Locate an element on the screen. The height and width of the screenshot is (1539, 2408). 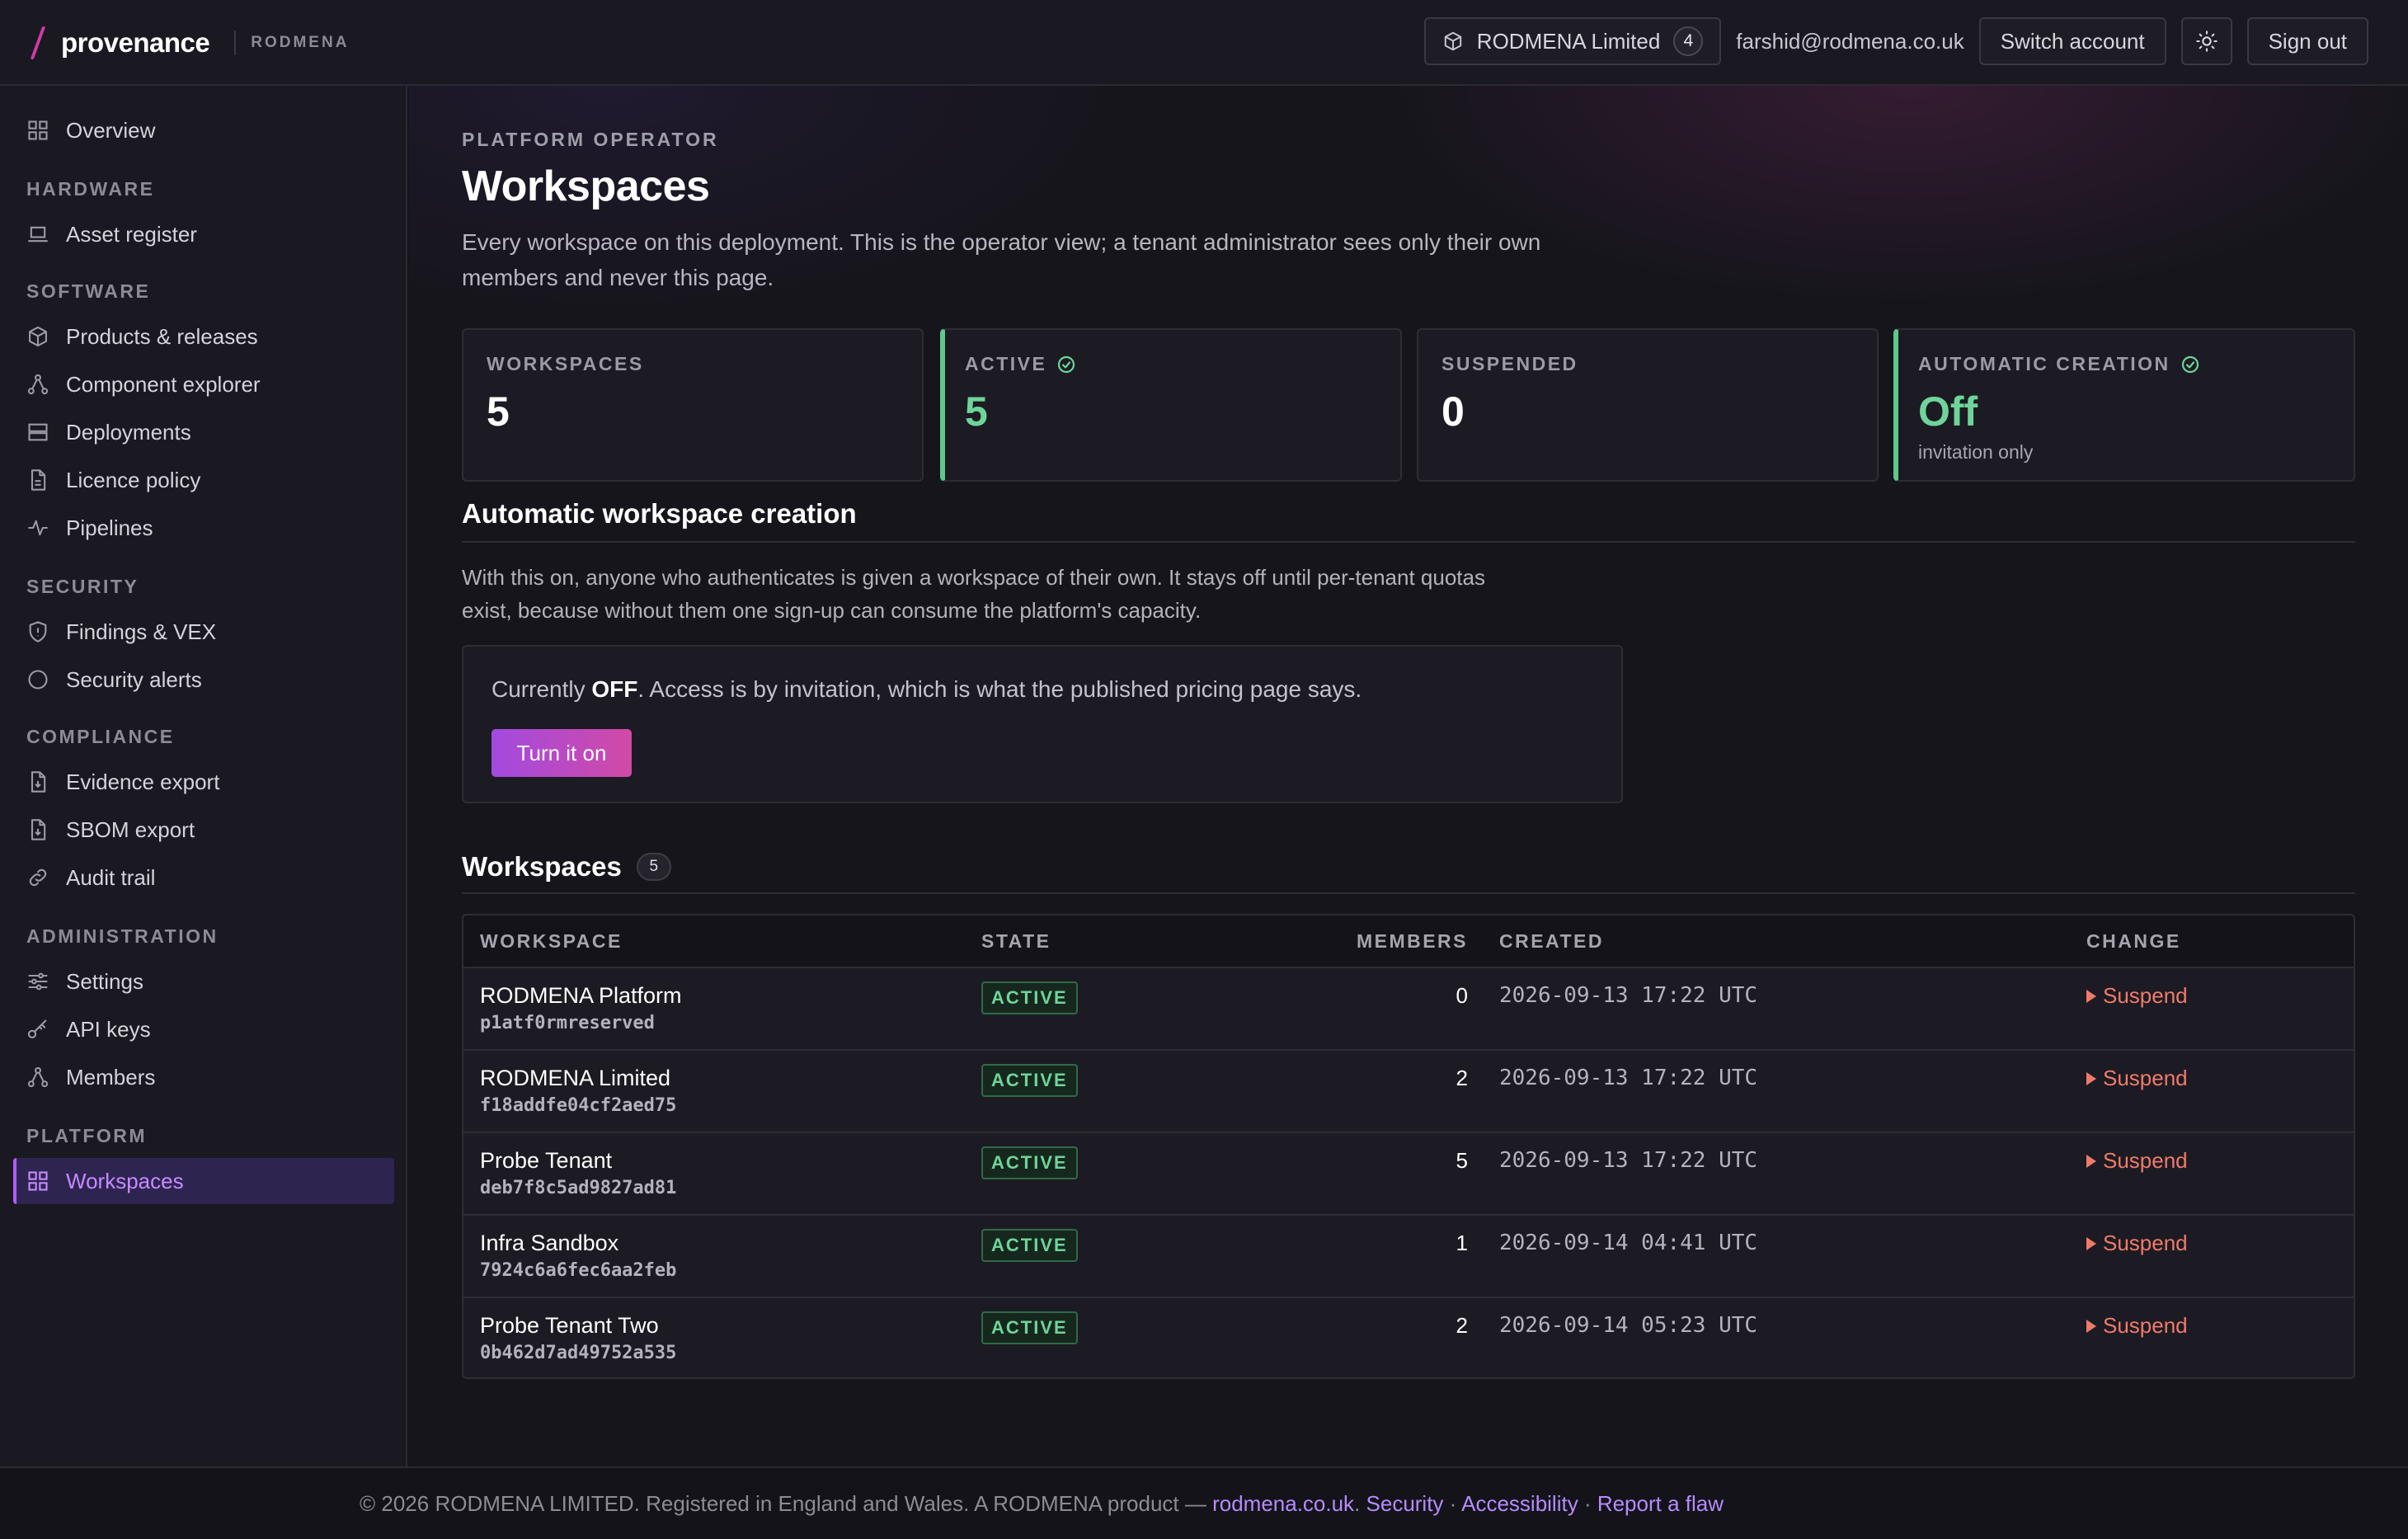
sidebar-item-label: Overview is located at coordinates (111, 130).